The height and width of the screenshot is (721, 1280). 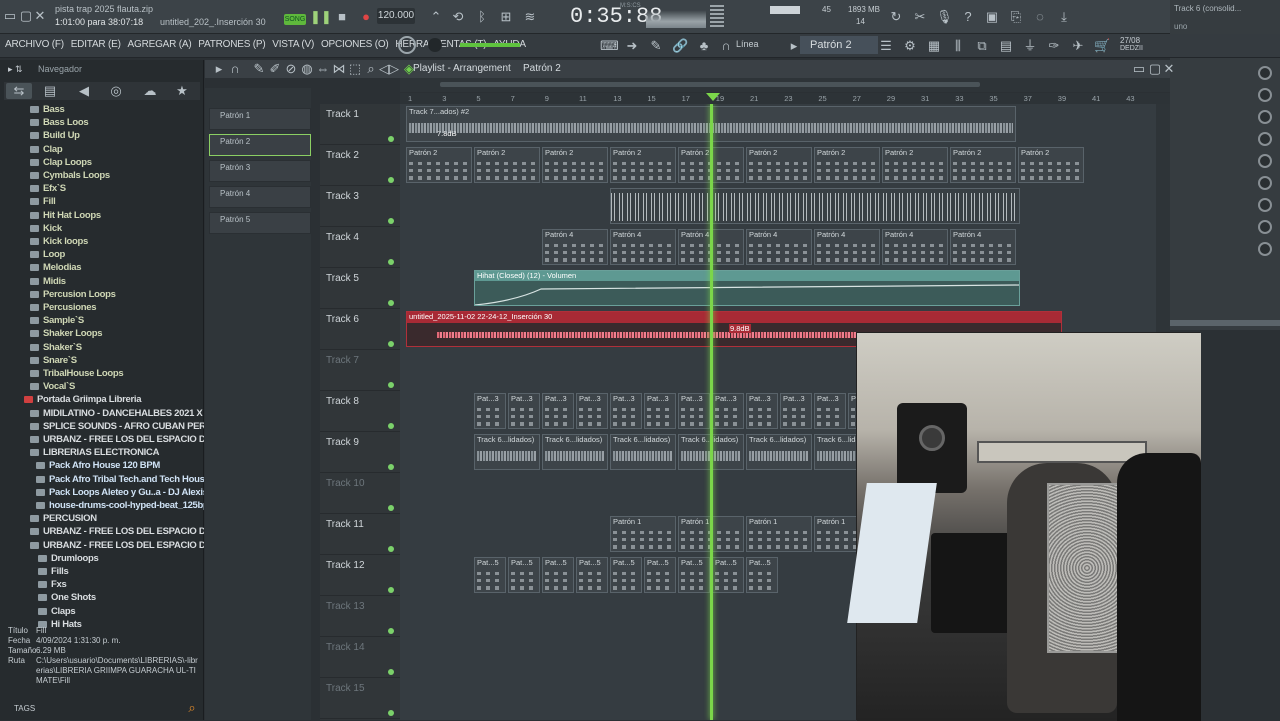 What do you see at coordinates (360, 493) in the screenshot?
I see `track-header: Track 10` at bounding box center [360, 493].